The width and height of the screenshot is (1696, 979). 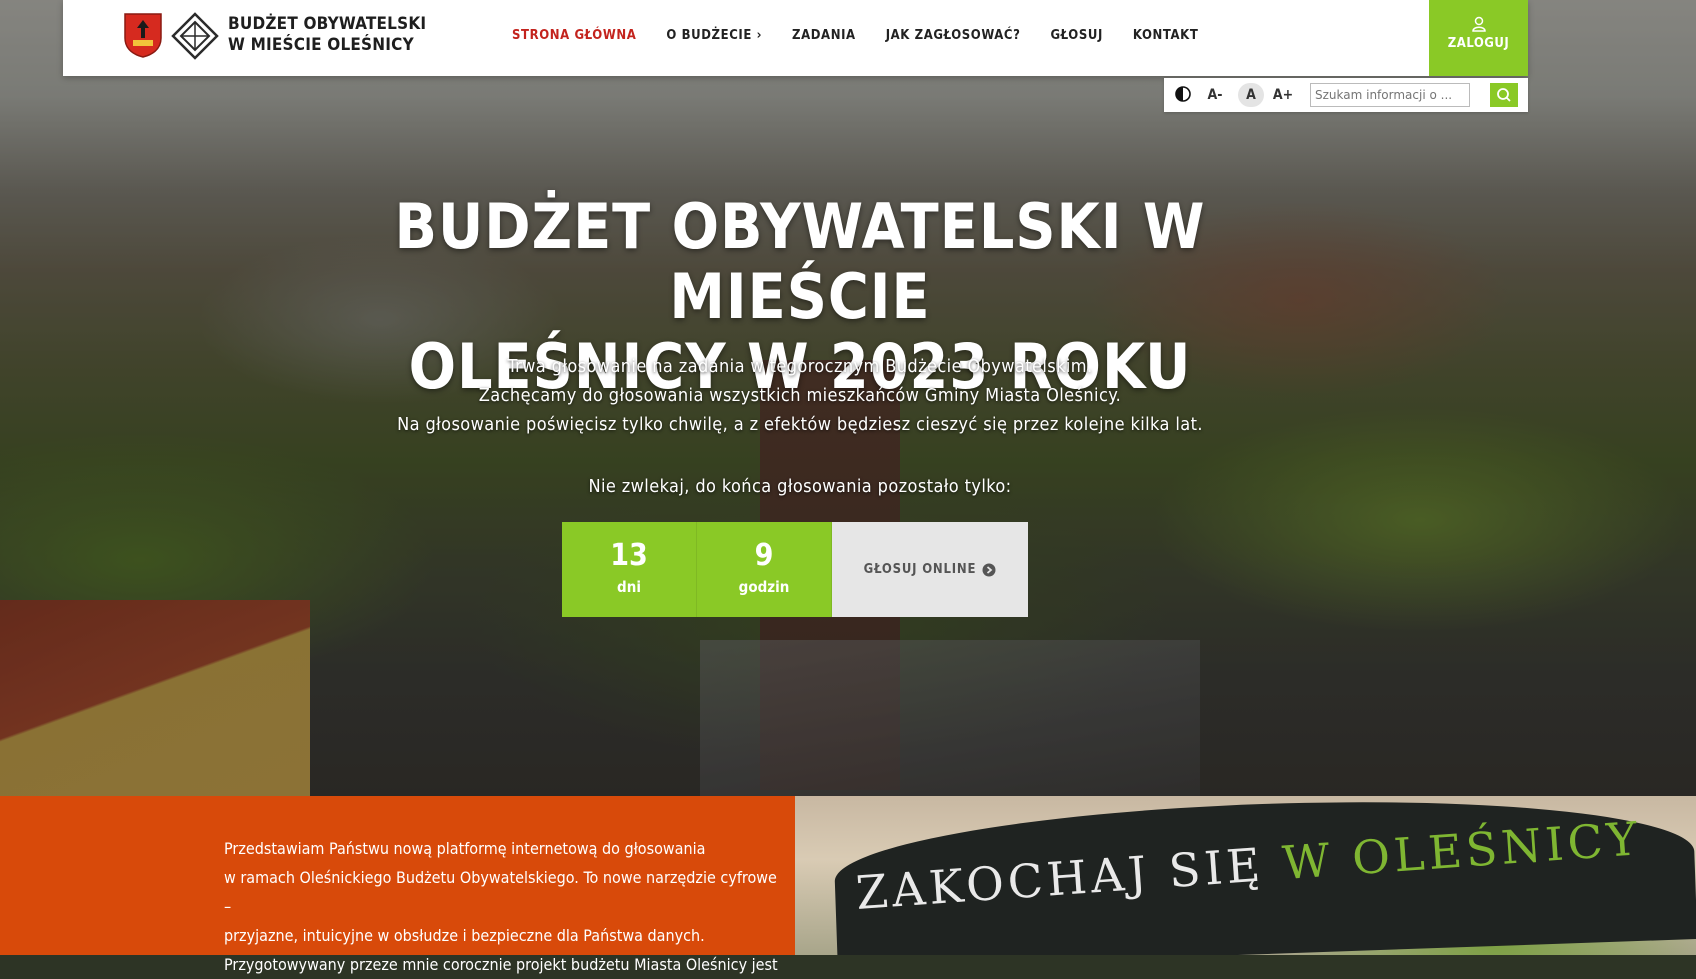 What do you see at coordinates (195, 36) in the screenshot?
I see `budget-logo-icon` at bounding box center [195, 36].